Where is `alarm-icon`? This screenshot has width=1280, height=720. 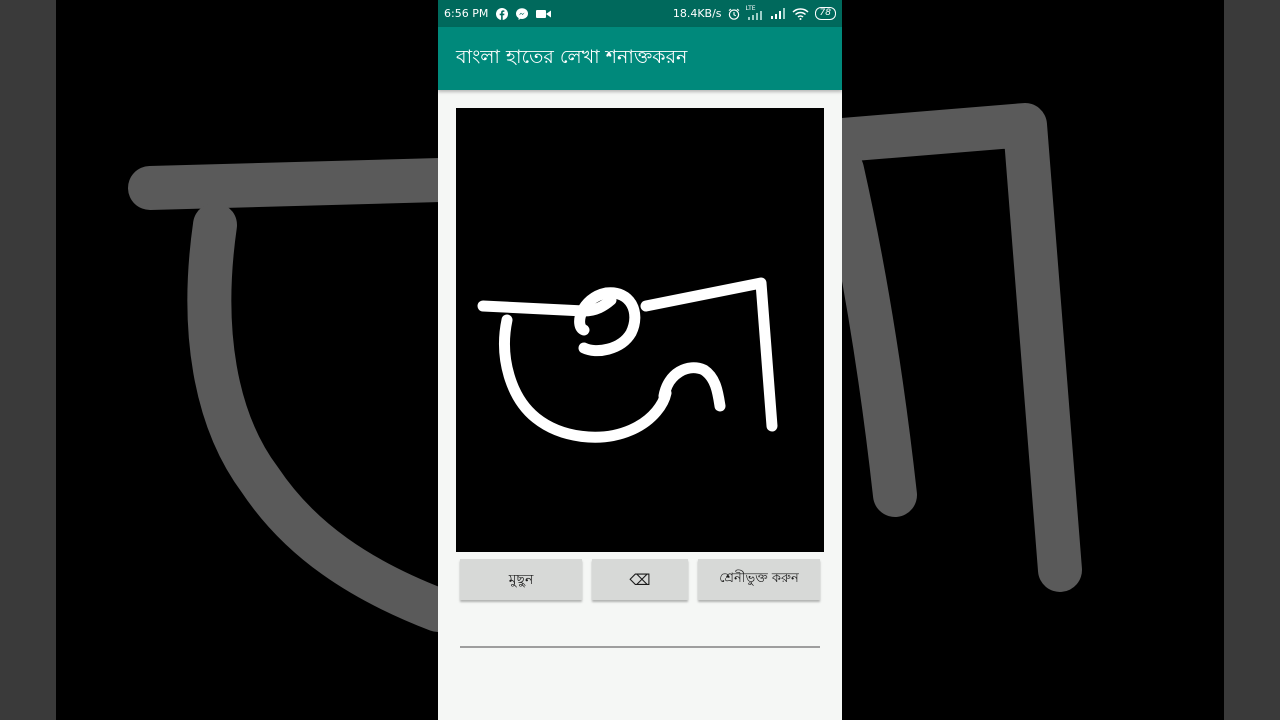
alarm-icon is located at coordinates (733, 14).